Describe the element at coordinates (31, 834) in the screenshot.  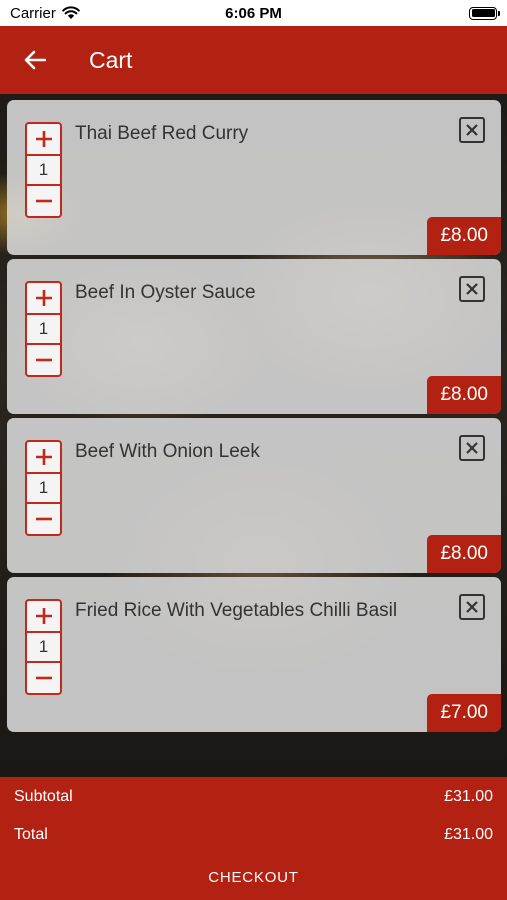
I see `total-label: Total` at that location.